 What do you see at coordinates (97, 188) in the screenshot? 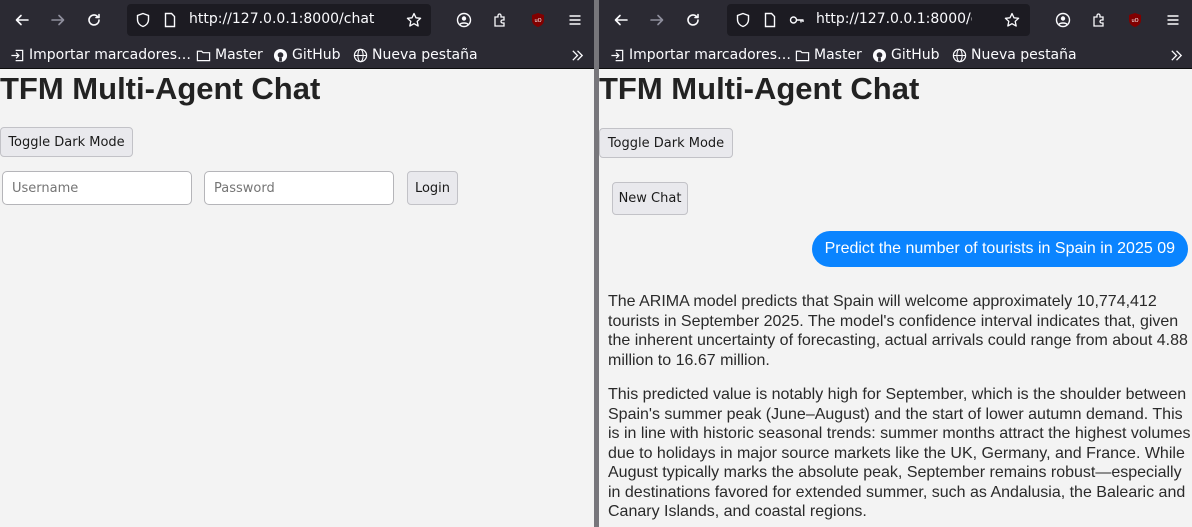
I see `username-field` at bounding box center [97, 188].